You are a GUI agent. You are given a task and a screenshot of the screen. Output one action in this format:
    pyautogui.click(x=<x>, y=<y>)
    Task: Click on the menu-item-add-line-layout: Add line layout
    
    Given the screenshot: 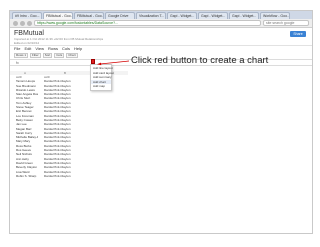 What is the action you would take?
    pyautogui.click(x=102, y=68)
    